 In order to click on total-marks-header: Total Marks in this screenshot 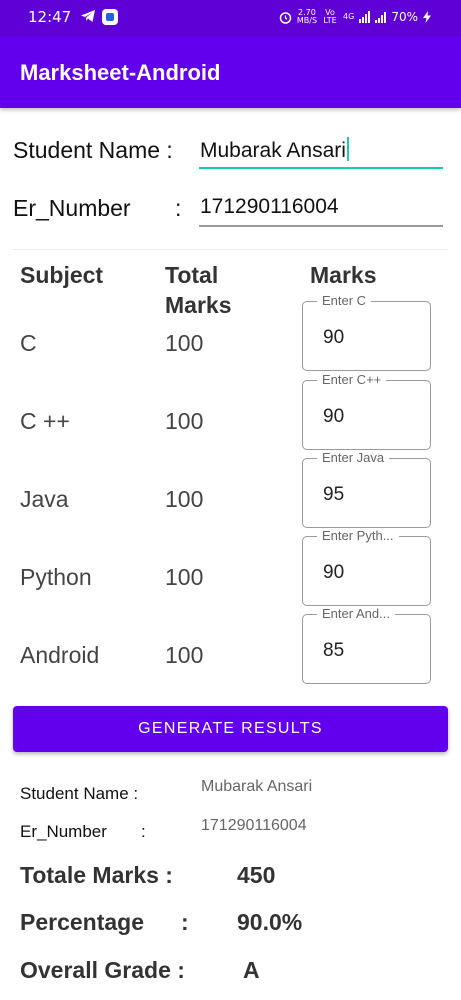, I will do `click(198, 290)`.